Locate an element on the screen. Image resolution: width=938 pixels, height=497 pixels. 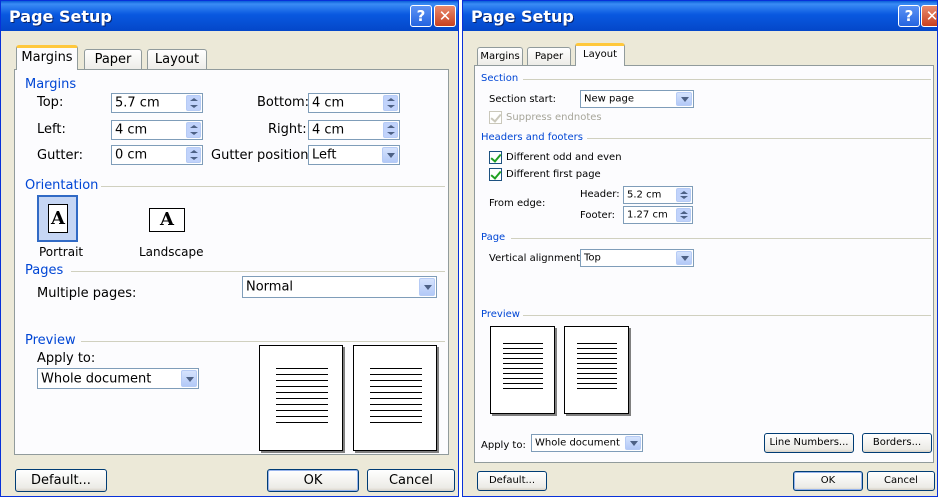
vertical-alignment-value: Top is located at coordinates (592, 258).